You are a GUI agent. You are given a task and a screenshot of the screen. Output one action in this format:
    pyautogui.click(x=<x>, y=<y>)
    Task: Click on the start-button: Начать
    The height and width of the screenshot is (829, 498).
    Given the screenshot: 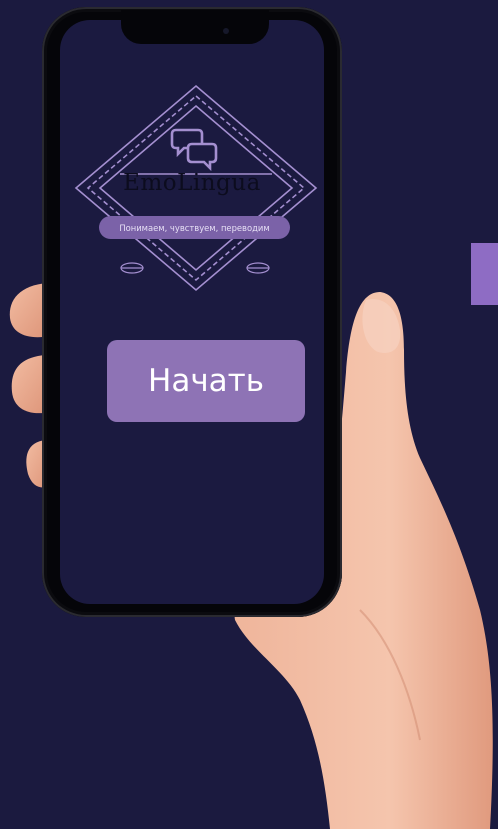 What is the action you would take?
    pyautogui.click(x=206, y=381)
    